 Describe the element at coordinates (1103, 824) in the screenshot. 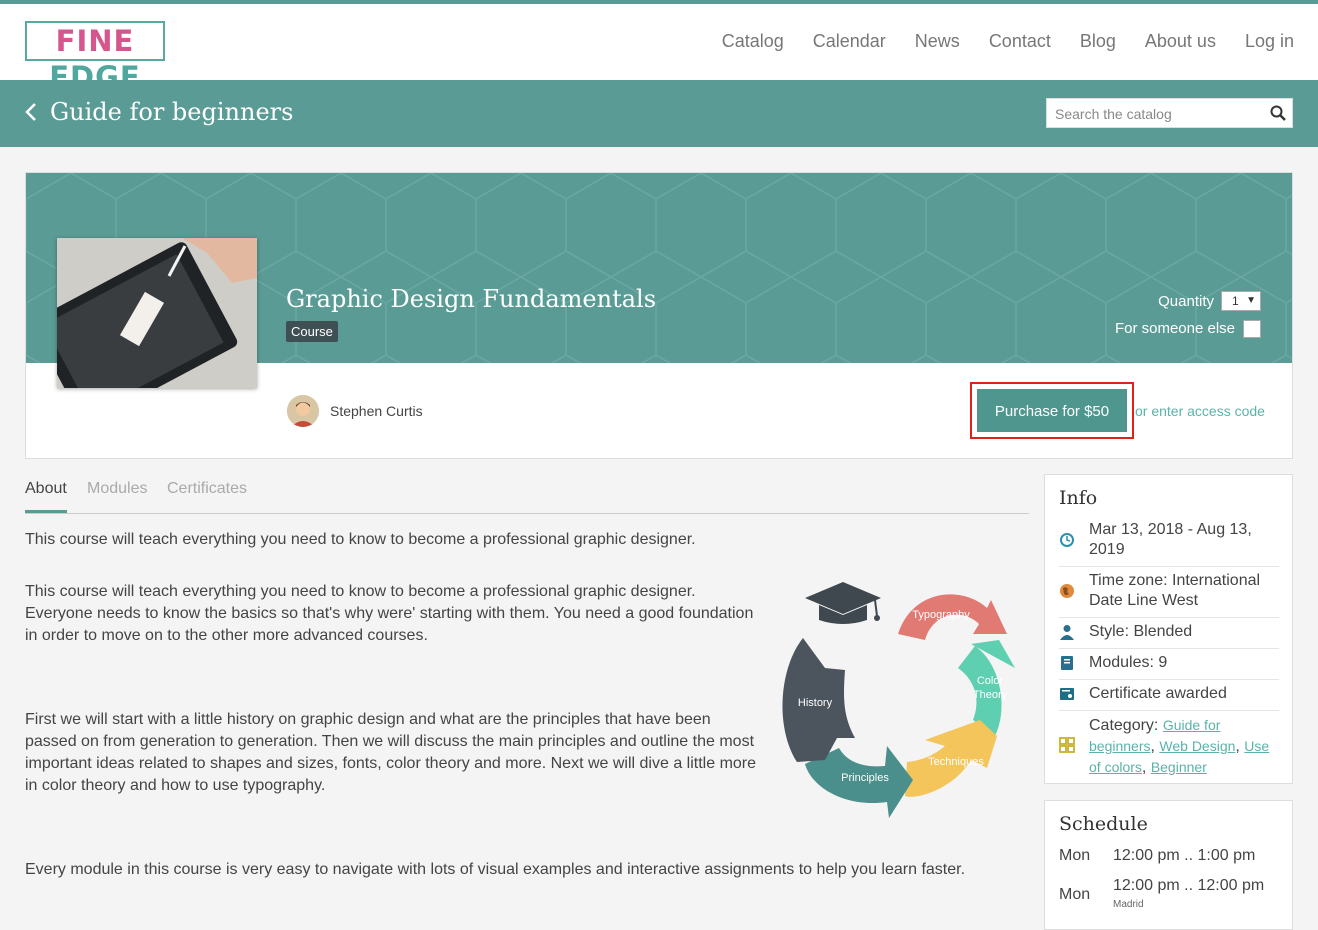

I see `schedule-title: Schedule` at that location.